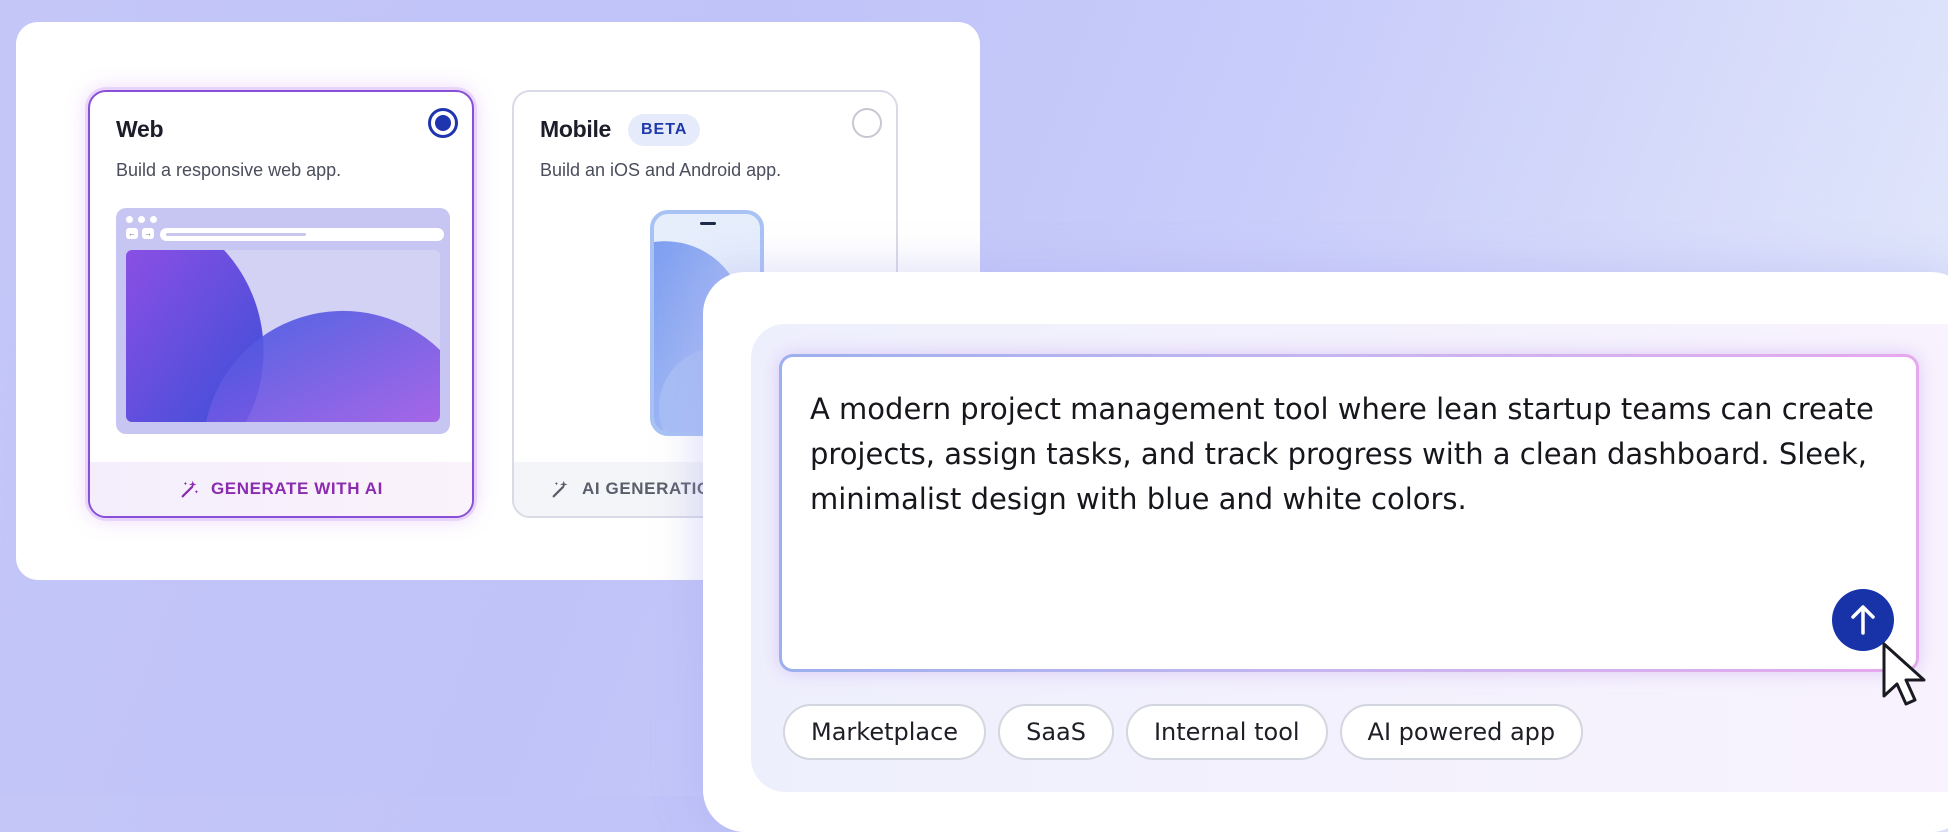 The image size is (1948, 832). I want to click on radio-selected, so click(443, 123).